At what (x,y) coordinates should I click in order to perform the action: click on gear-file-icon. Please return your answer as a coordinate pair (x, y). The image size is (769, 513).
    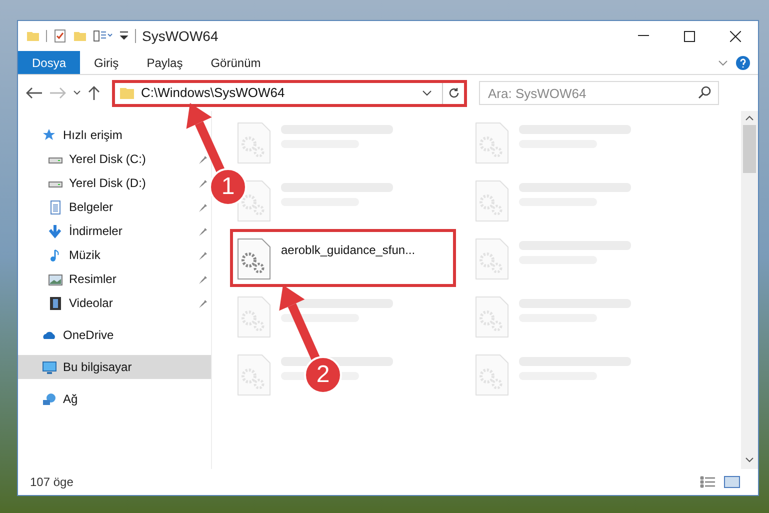
    Looking at the image, I should click on (254, 259).